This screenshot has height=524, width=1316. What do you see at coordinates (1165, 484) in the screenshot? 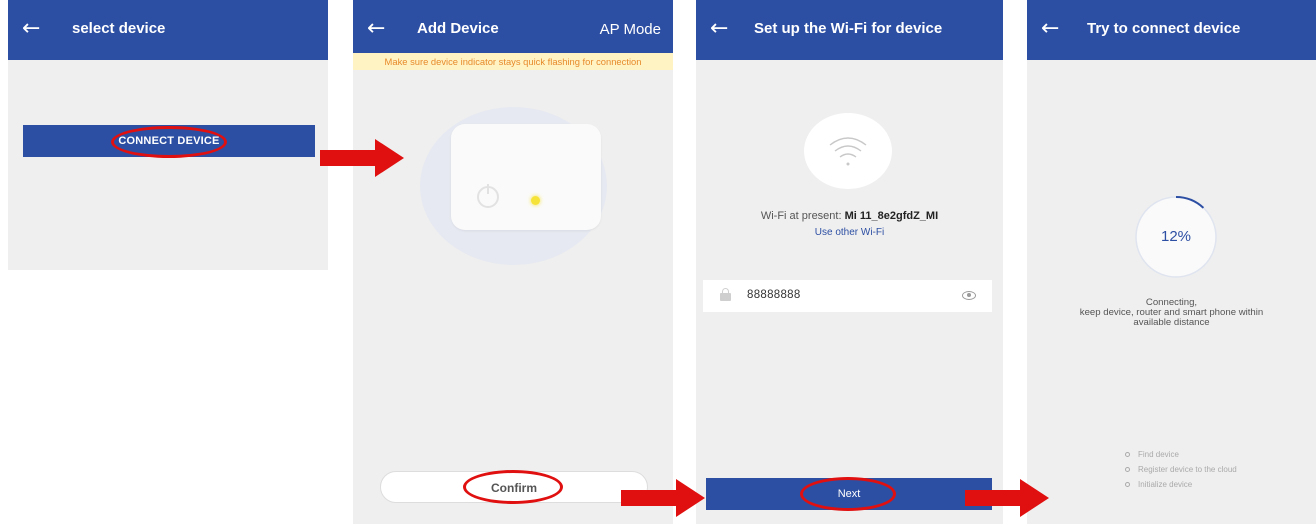
I see `step-label: Initialize device` at bounding box center [1165, 484].